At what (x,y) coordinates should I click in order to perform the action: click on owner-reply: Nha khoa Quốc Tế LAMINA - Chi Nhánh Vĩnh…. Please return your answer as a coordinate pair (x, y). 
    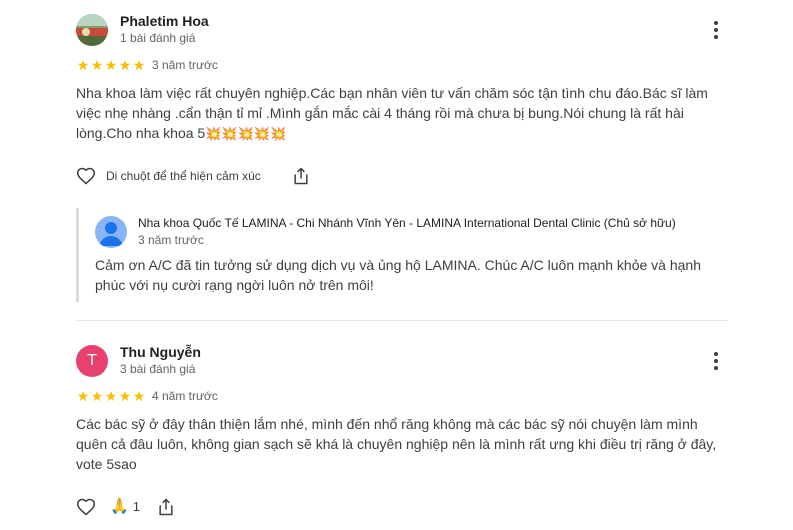
    Looking at the image, I should click on (397, 255).